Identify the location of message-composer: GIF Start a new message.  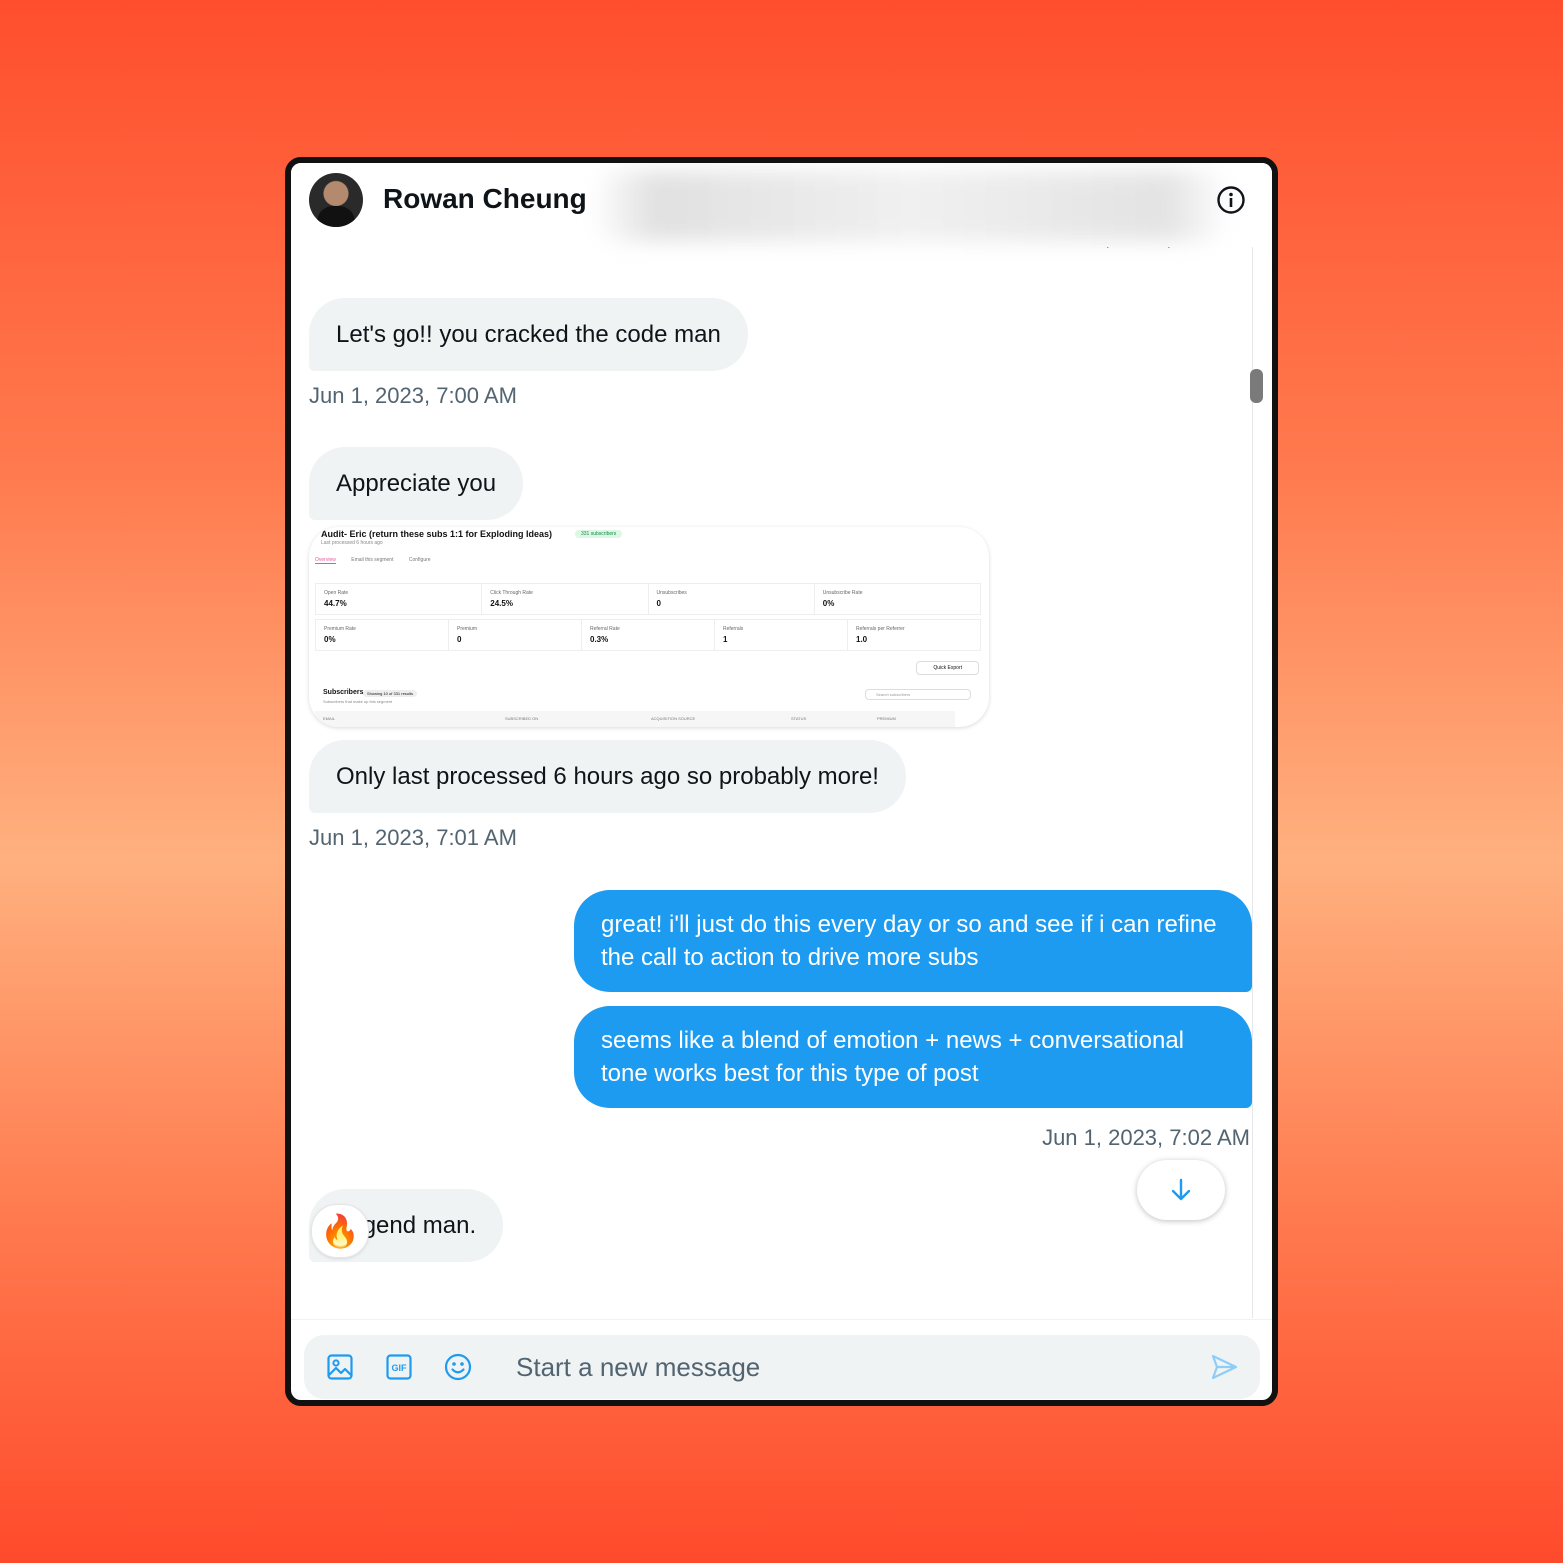
(782, 1367).